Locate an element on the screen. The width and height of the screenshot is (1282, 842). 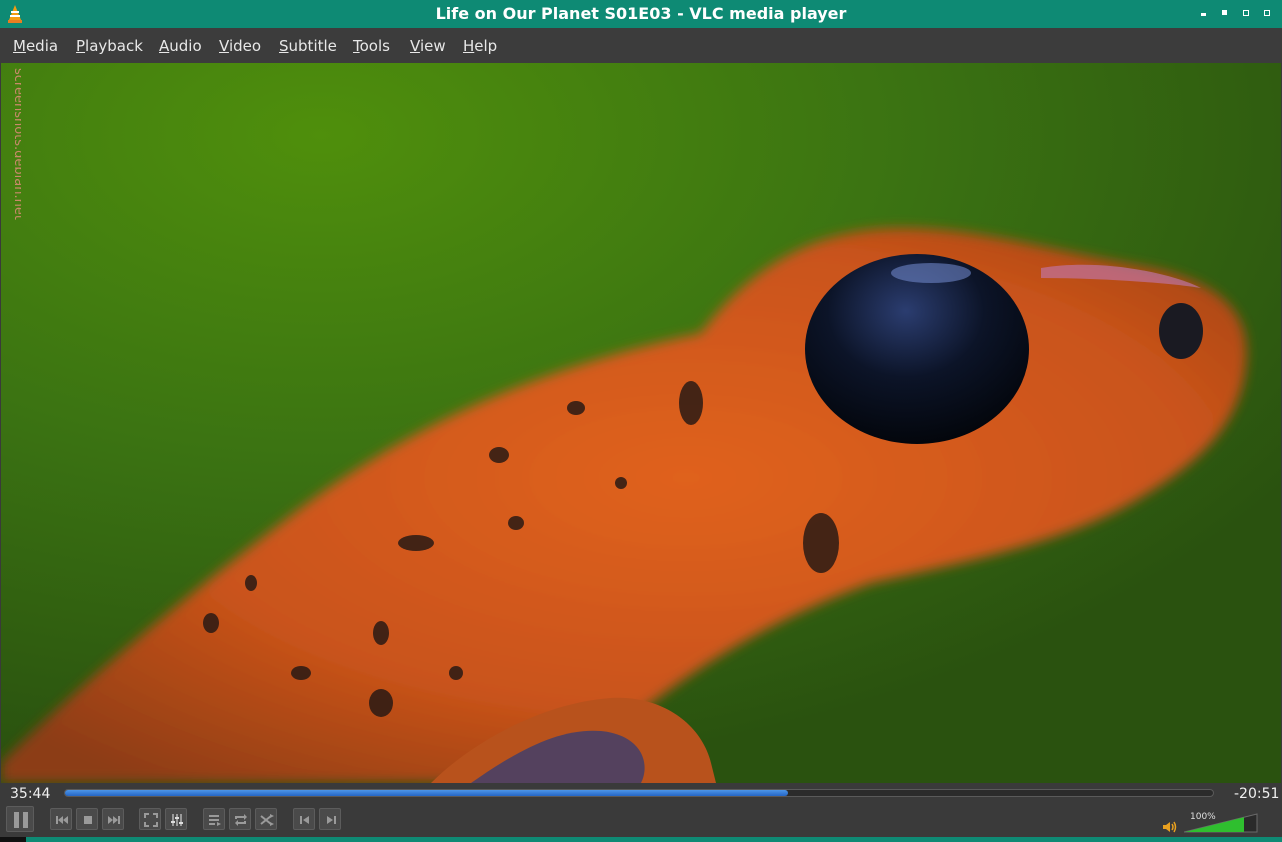
bottom-border is located at coordinates (641, 839).